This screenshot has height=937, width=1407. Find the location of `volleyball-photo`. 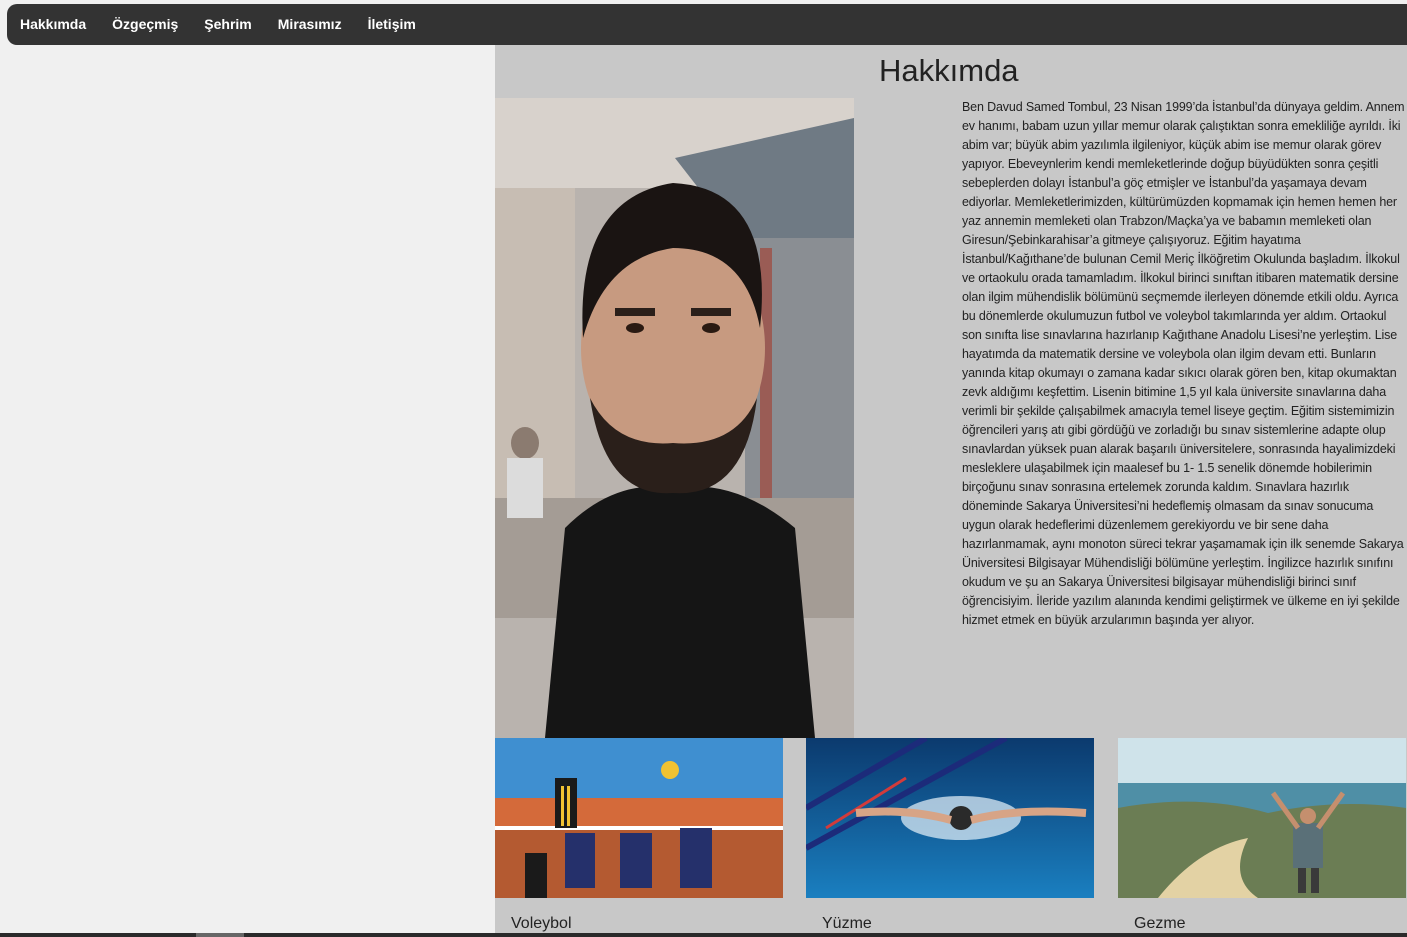

volleyball-photo is located at coordinates (639, 818).